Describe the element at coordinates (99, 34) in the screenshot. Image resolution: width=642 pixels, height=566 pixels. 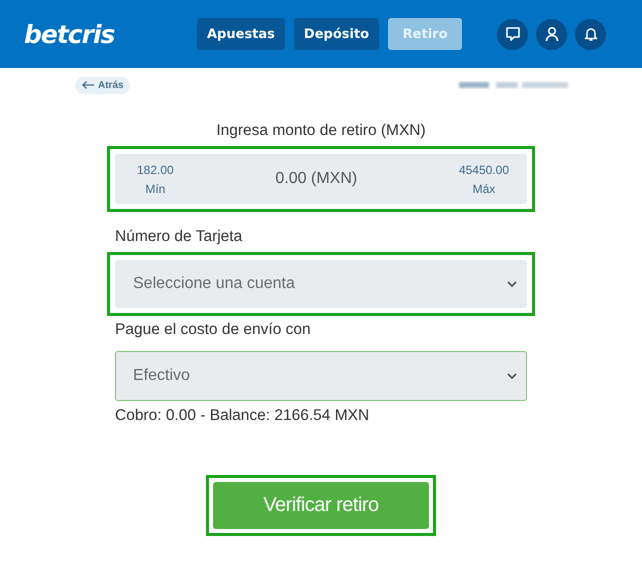
I see `logo: betcris` at that location.